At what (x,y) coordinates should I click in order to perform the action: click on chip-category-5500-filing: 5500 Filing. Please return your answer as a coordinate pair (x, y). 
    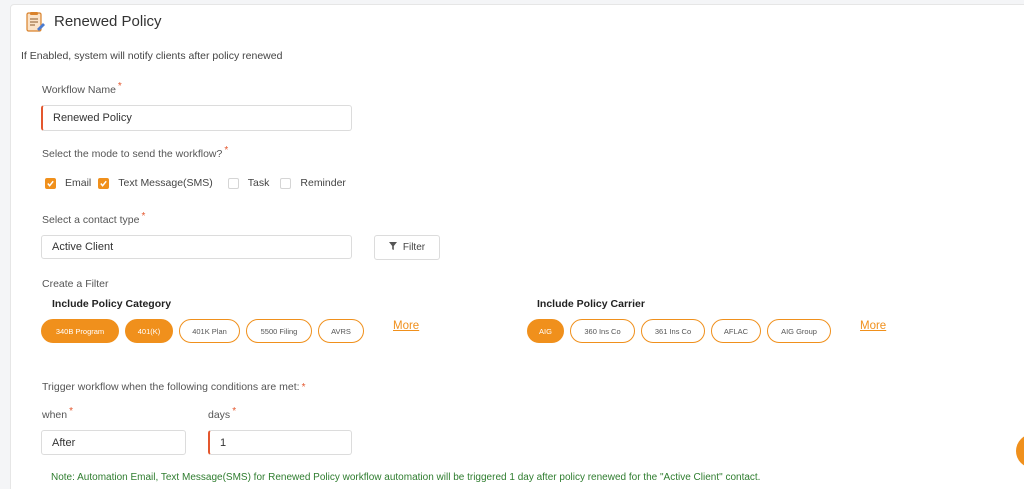
    Looking at the image, I should click on (279, 331).